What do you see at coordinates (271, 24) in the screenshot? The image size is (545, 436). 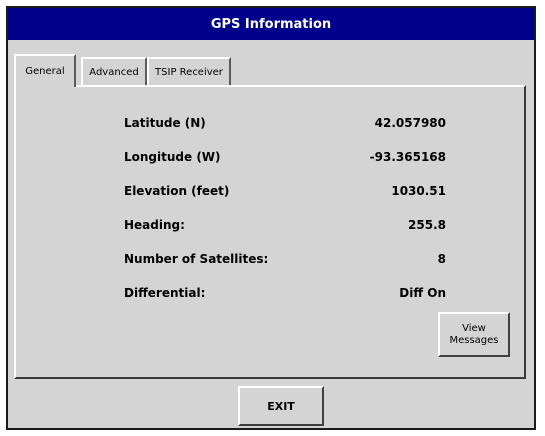 I see `window-title: GPS Information` at bounding box center [271, 24].